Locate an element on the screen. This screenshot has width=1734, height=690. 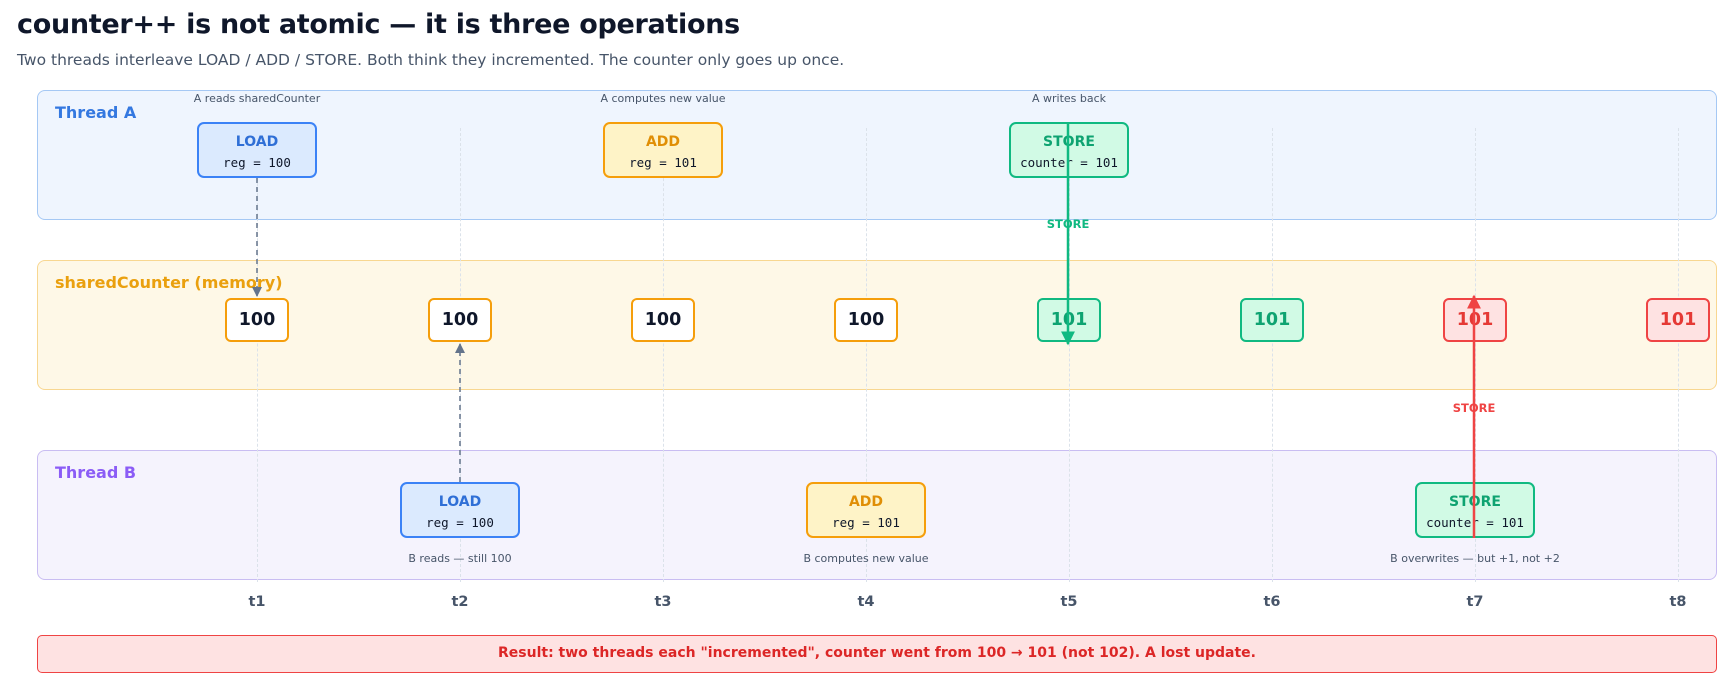
thread-b-store-arrow-label: STORE is located at coordinates (1474, 408).